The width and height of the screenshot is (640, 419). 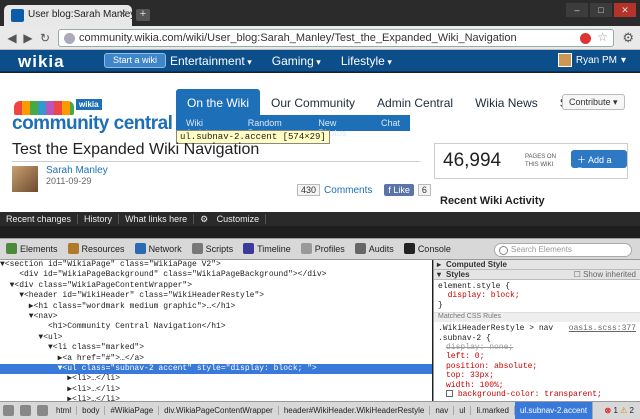 I want to click on dom-node-line: ▼<nav>, so click(x=216, y=317).